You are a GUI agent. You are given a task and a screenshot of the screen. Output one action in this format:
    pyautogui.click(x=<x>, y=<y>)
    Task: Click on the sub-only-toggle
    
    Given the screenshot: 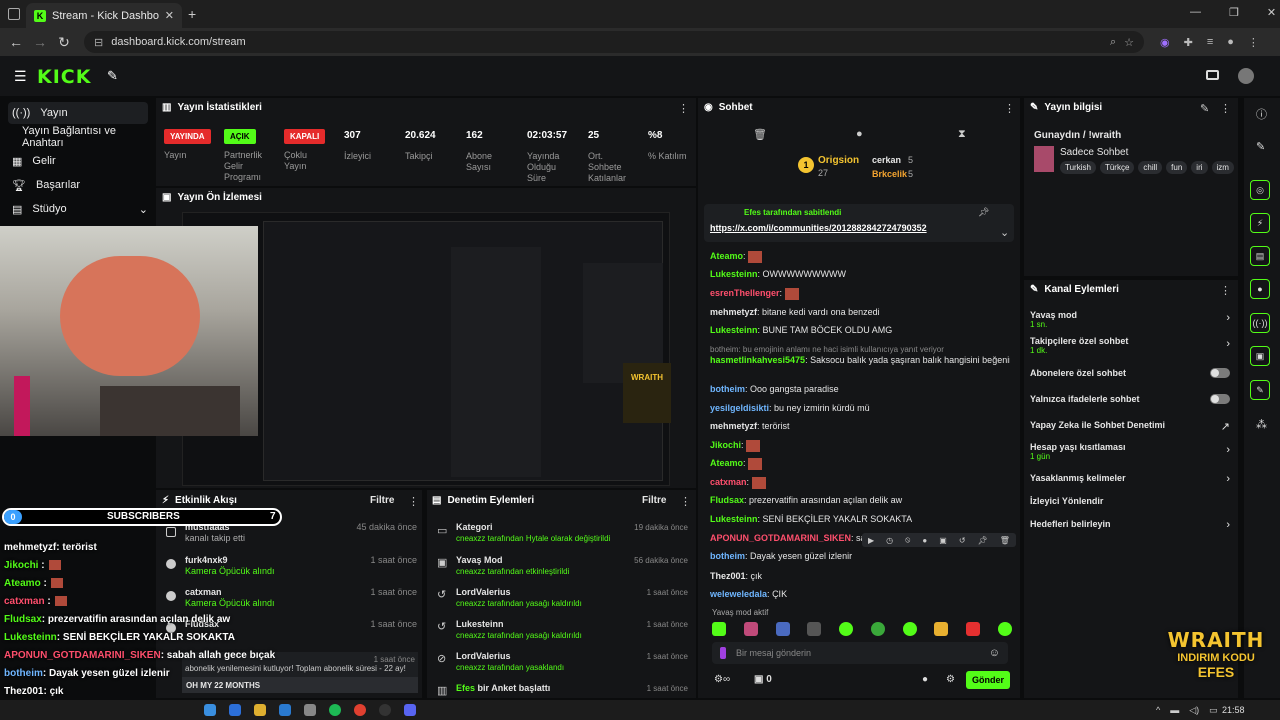 What is the action you would take?
    pyautogui.click(x=1220, y=373)
    